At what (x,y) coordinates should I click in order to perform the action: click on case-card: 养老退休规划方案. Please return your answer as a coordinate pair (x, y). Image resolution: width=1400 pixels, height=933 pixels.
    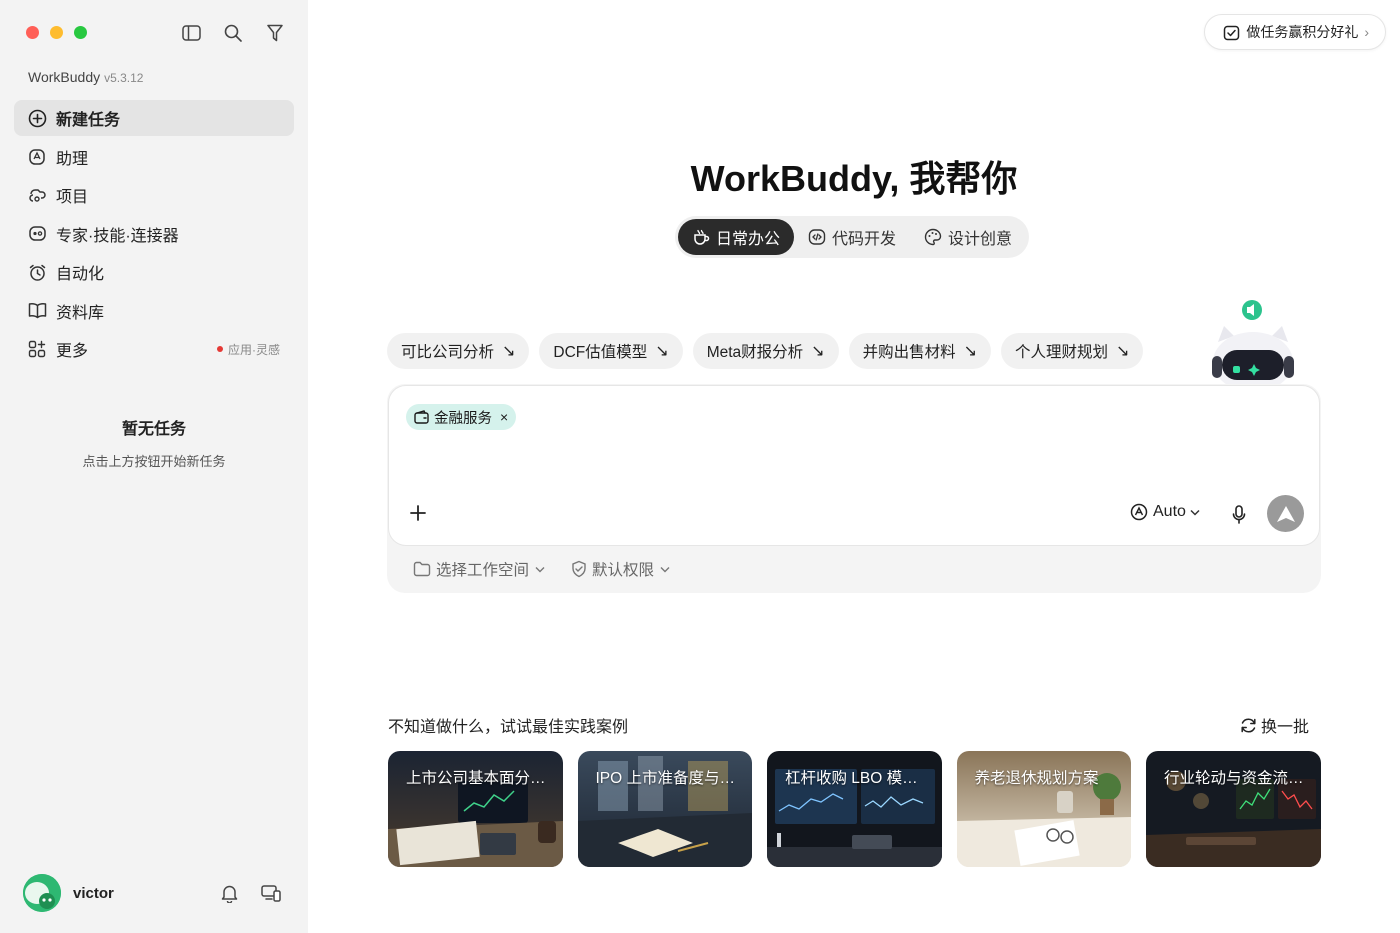
    Looking at the image, I should click on (1043, 809).